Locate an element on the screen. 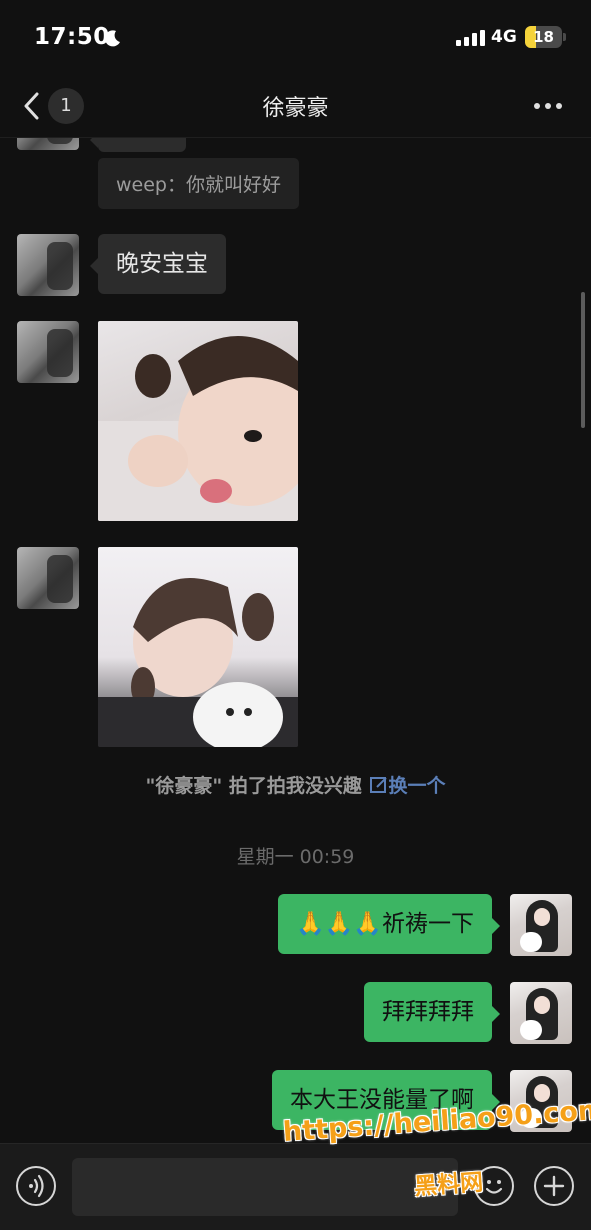 The height and width of the screenshot is (1230, 591). input-bar is located at coordinates (295, 1186).